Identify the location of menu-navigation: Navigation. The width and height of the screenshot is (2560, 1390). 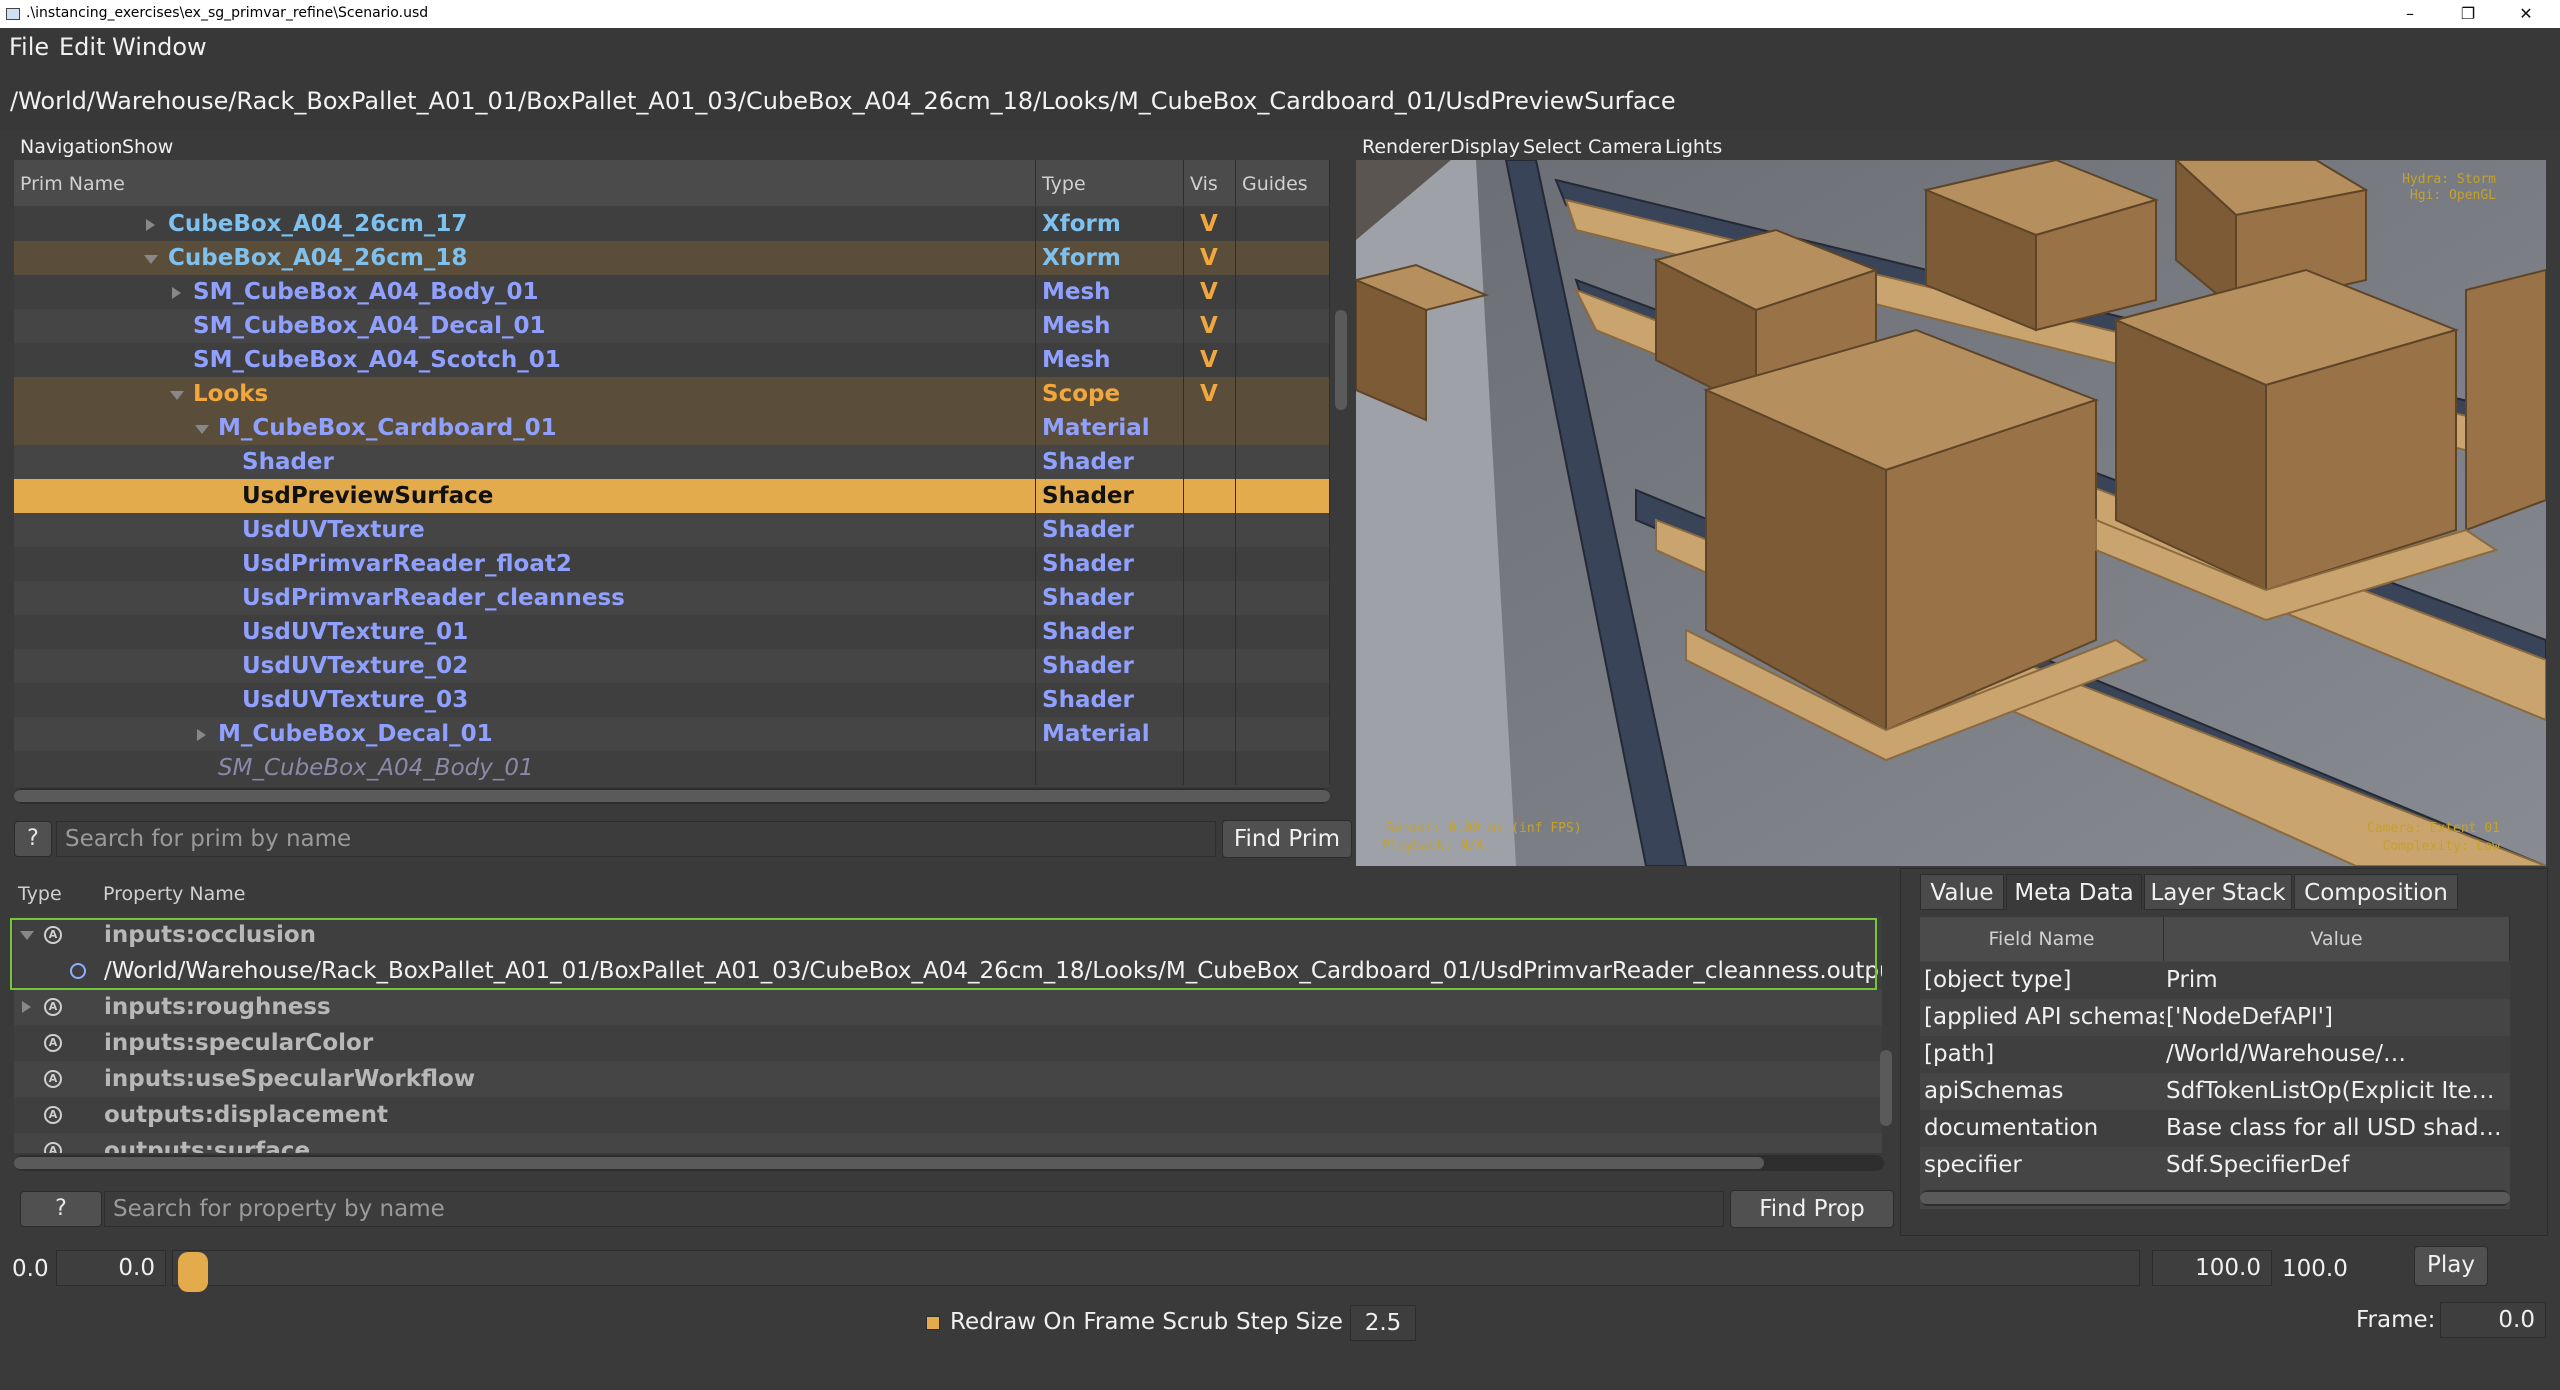
(71, 147).